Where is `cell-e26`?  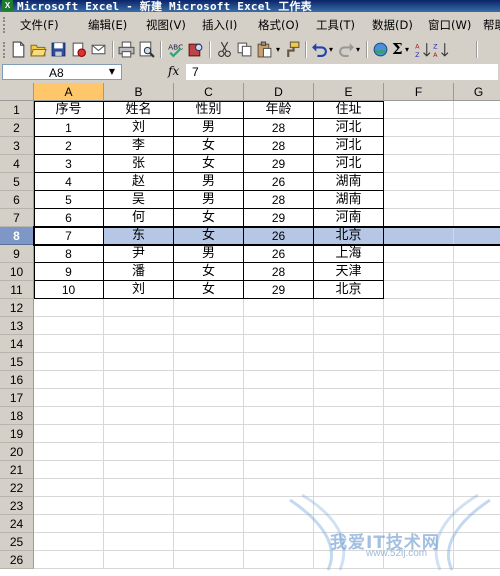
cell-e26 is located at coordinates (349, 560).